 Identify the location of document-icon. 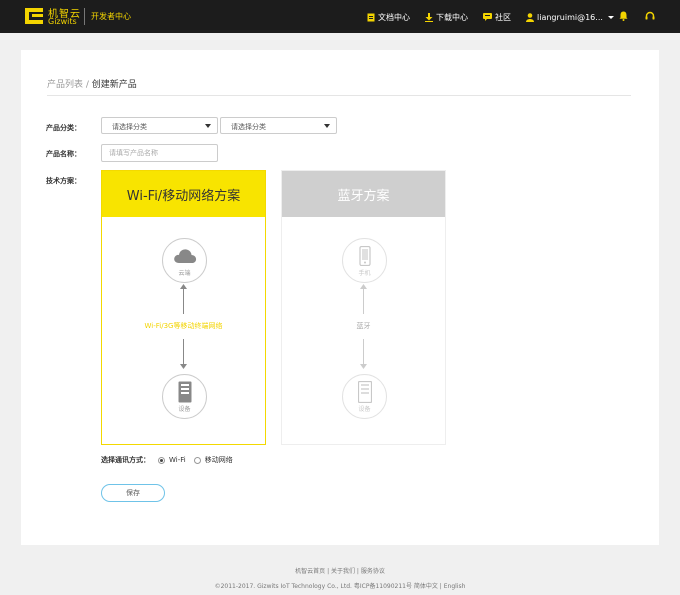
(371, 17).